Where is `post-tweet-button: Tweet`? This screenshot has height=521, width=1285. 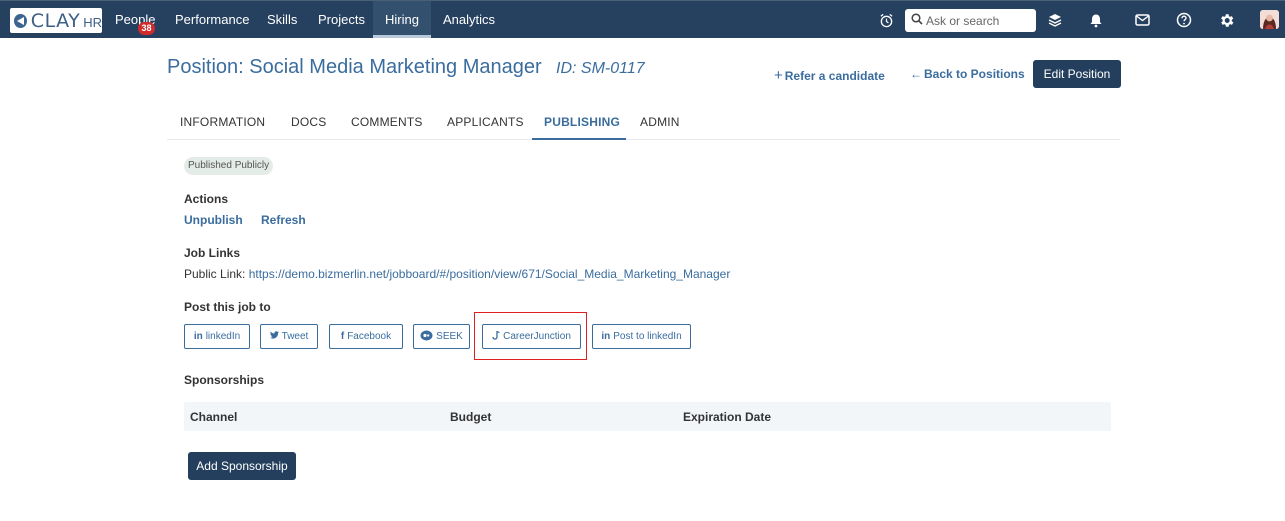 post-tweet-button: Tweet is located at coordinates (289, 336).